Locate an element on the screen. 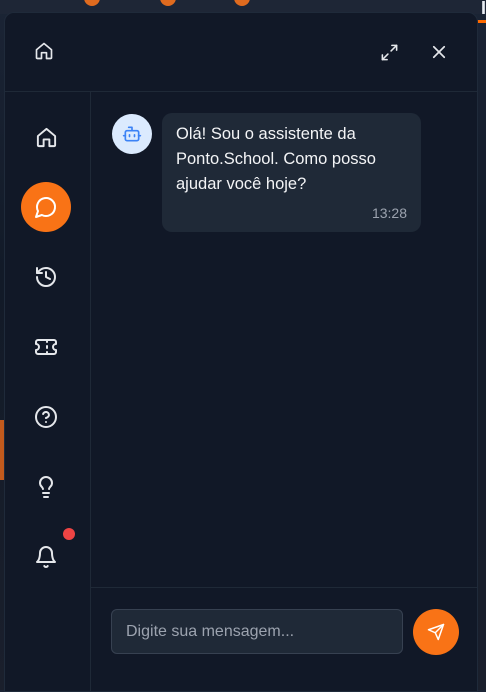 This screenshot has height=692, width=486. ticket-icon is located at coordinates (46, 347).